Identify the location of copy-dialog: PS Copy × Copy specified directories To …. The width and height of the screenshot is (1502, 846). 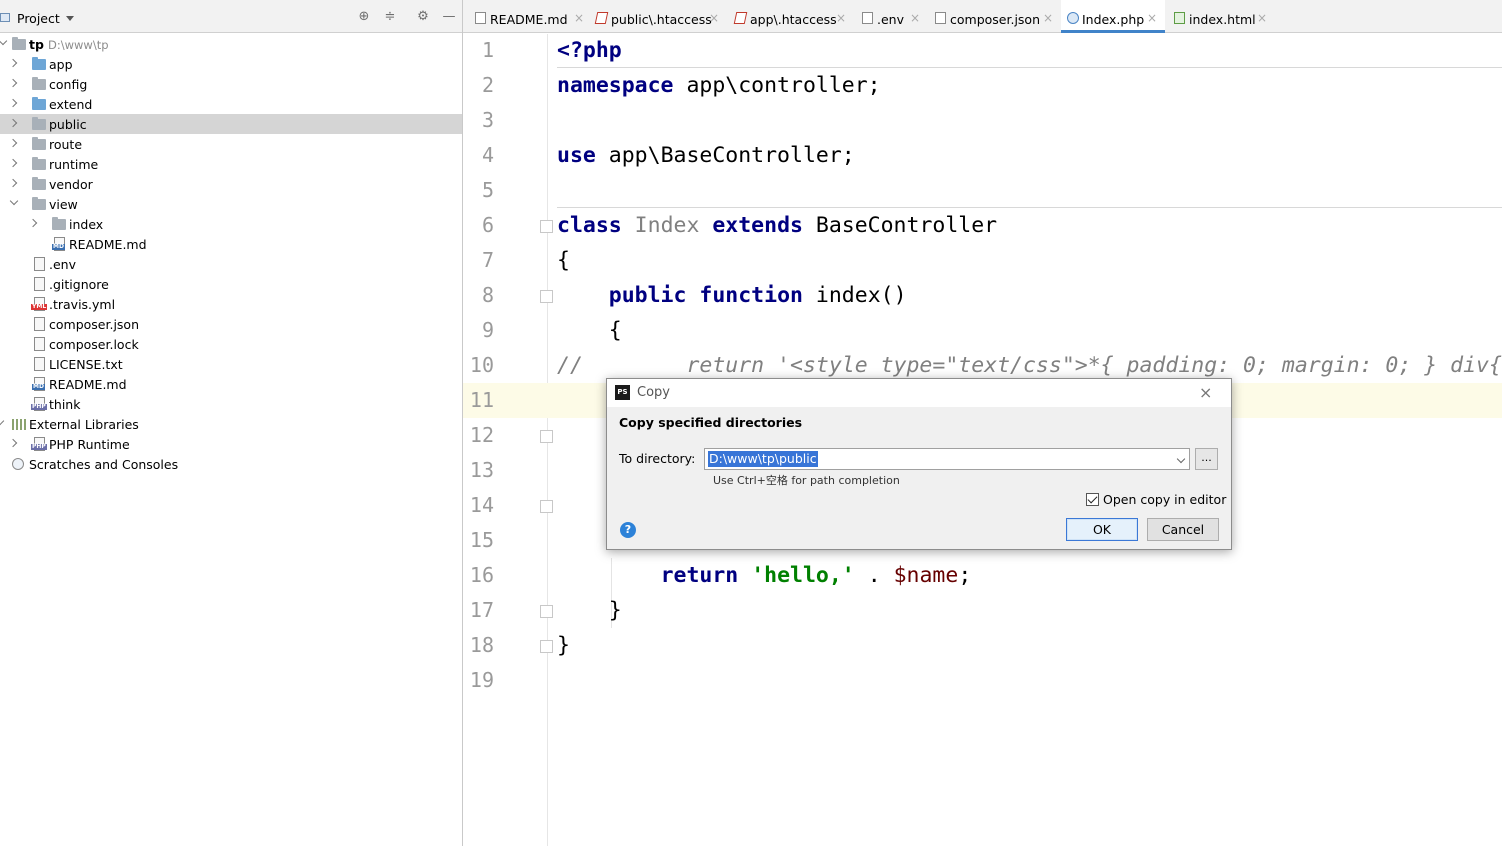
(919, 464).